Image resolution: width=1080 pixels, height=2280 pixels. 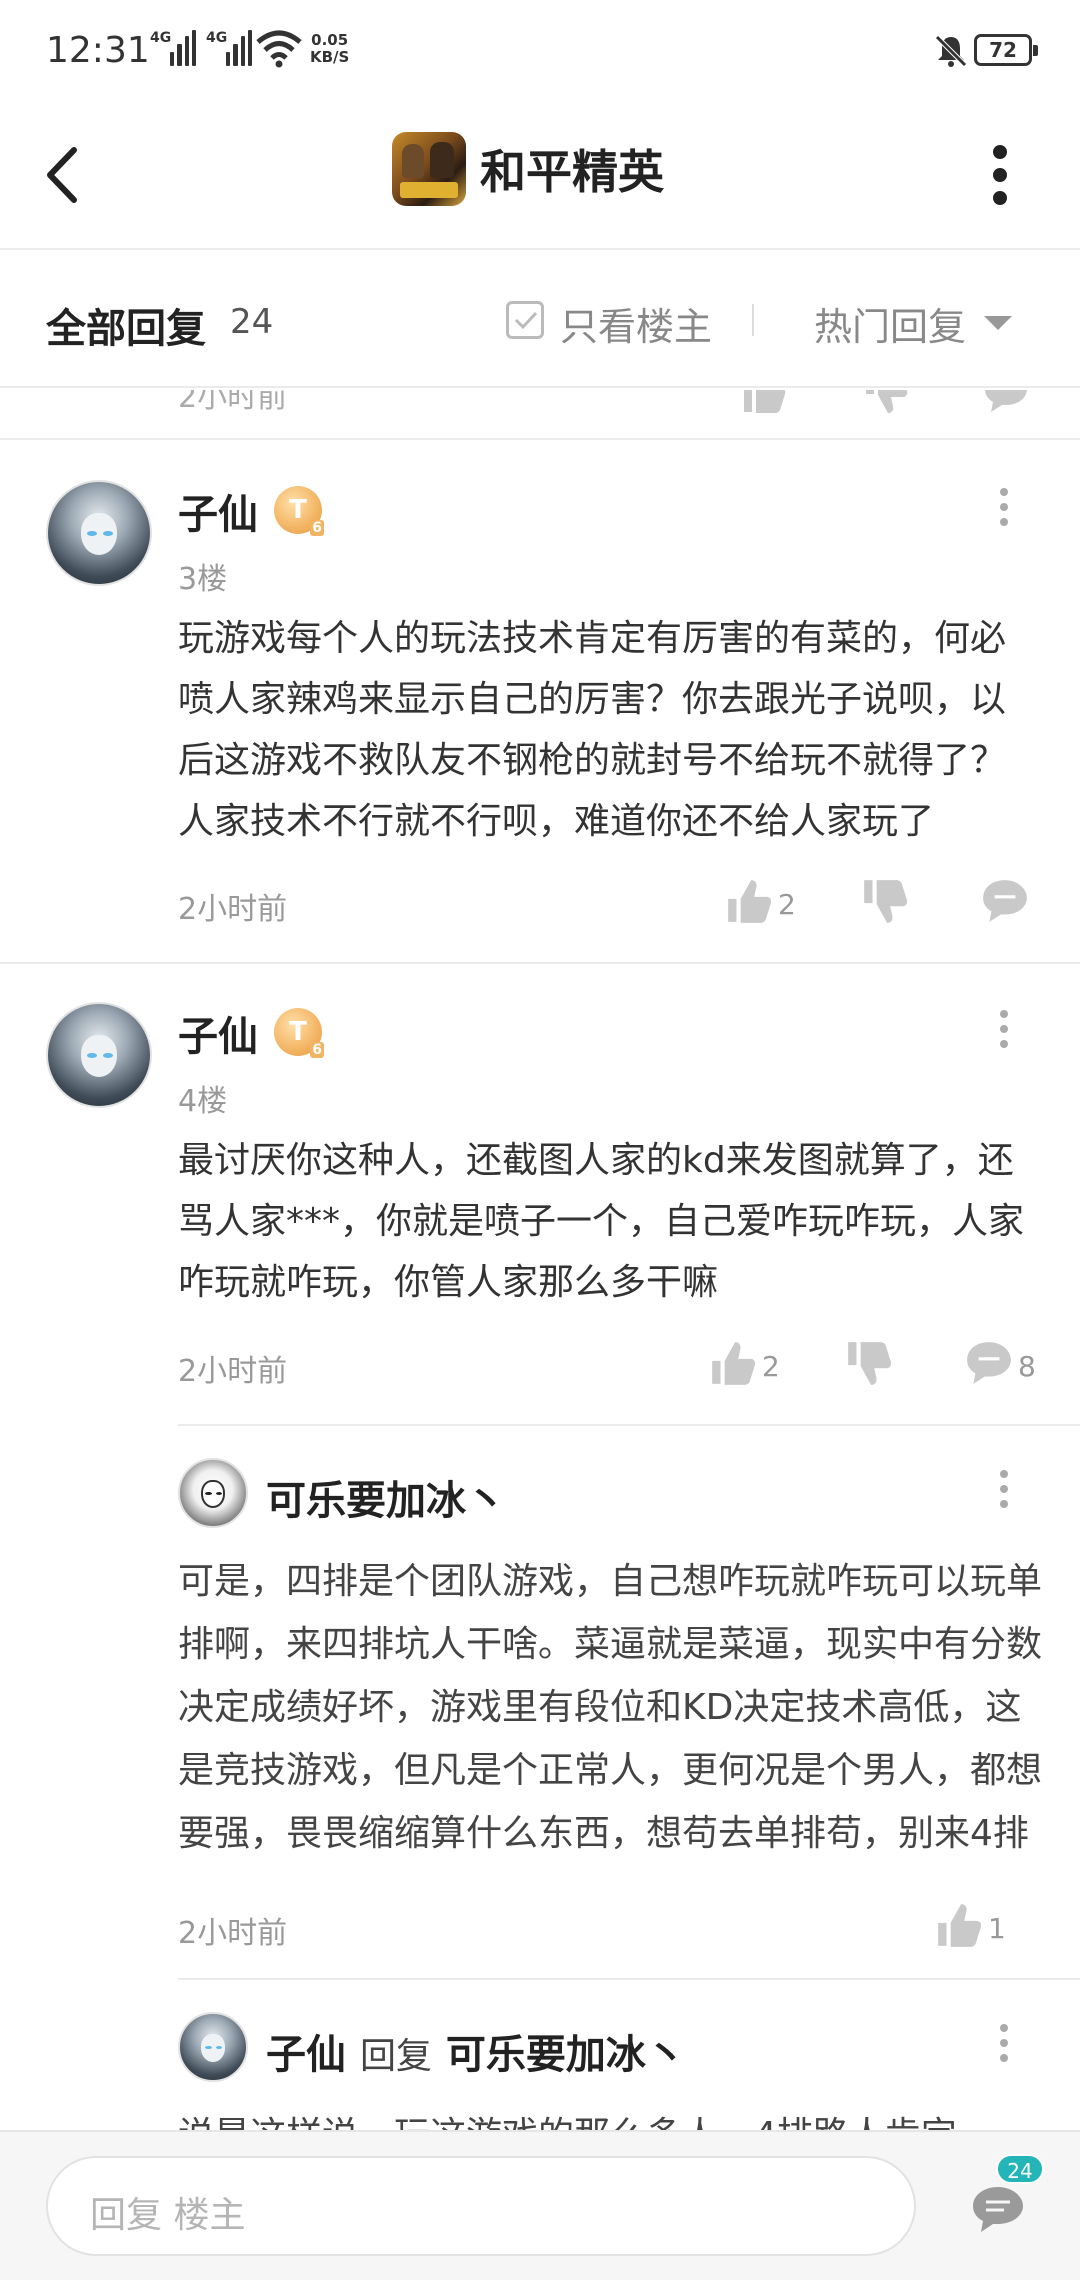 What do you see at coordinates (65, 175) in the screenshot?
I see `back-arrow-icon` at bounding box center [65, 175].